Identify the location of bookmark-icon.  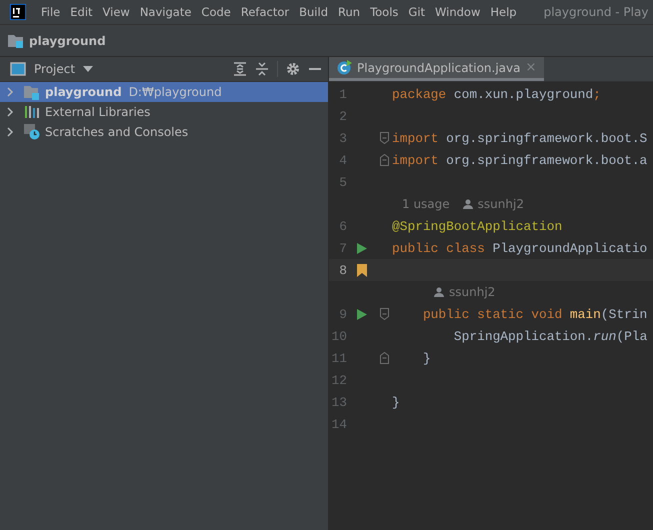
(362, 270).